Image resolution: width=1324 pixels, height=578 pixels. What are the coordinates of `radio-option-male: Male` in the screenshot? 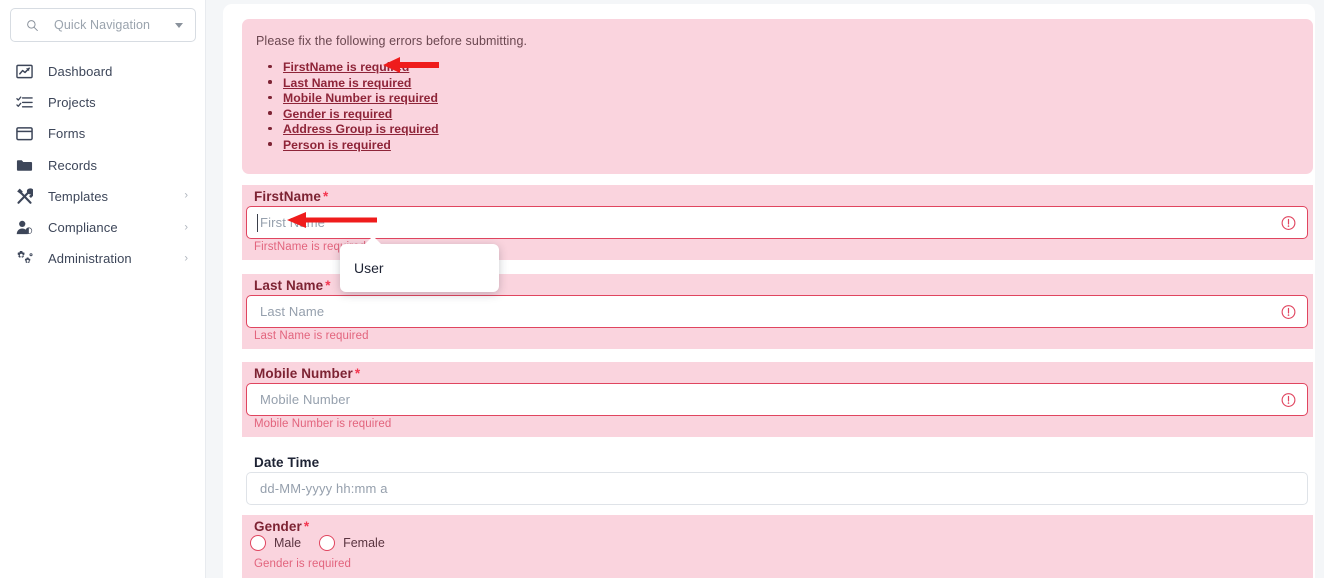 It's located at (275, 543).